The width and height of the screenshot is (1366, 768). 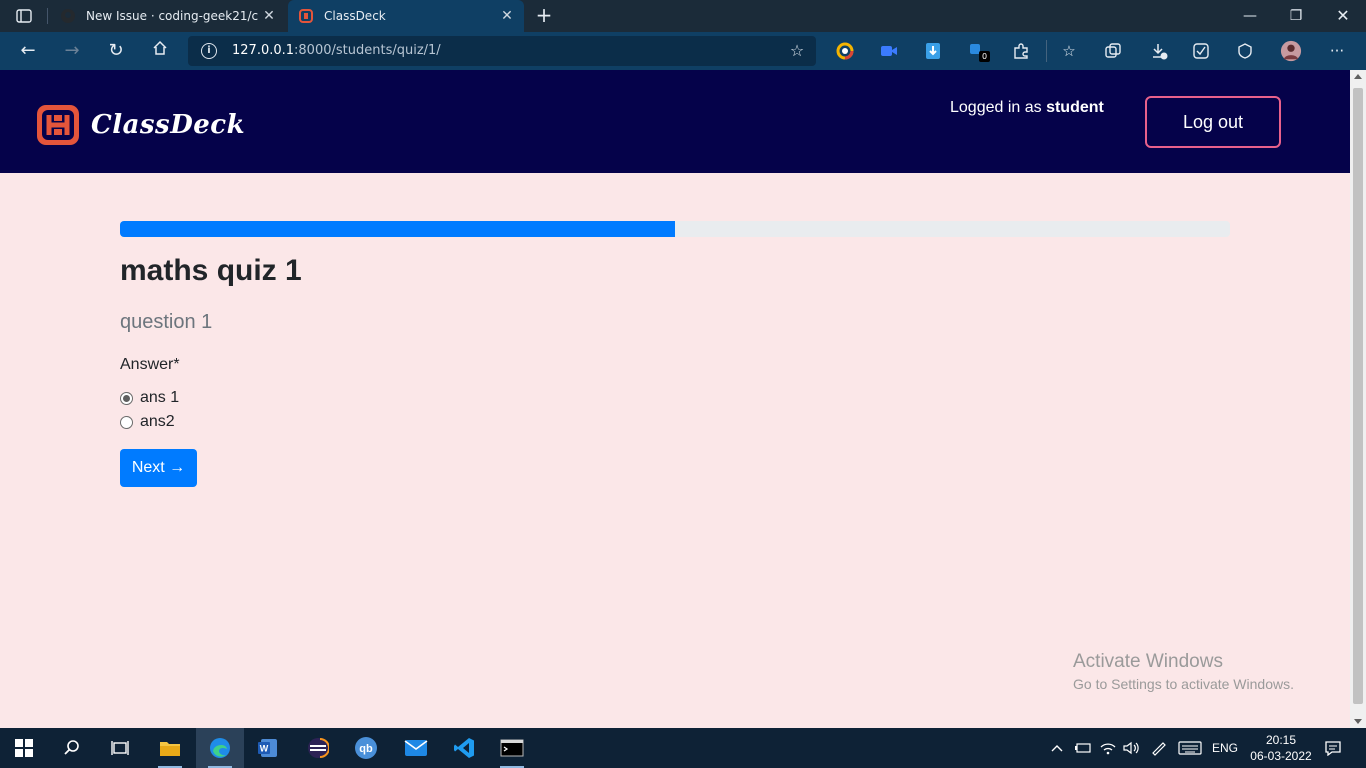 What do you see at coordinates (355, 16) in the screenshot?
I see `tab-title: ClassDeck` at bounding box center [355, 16].